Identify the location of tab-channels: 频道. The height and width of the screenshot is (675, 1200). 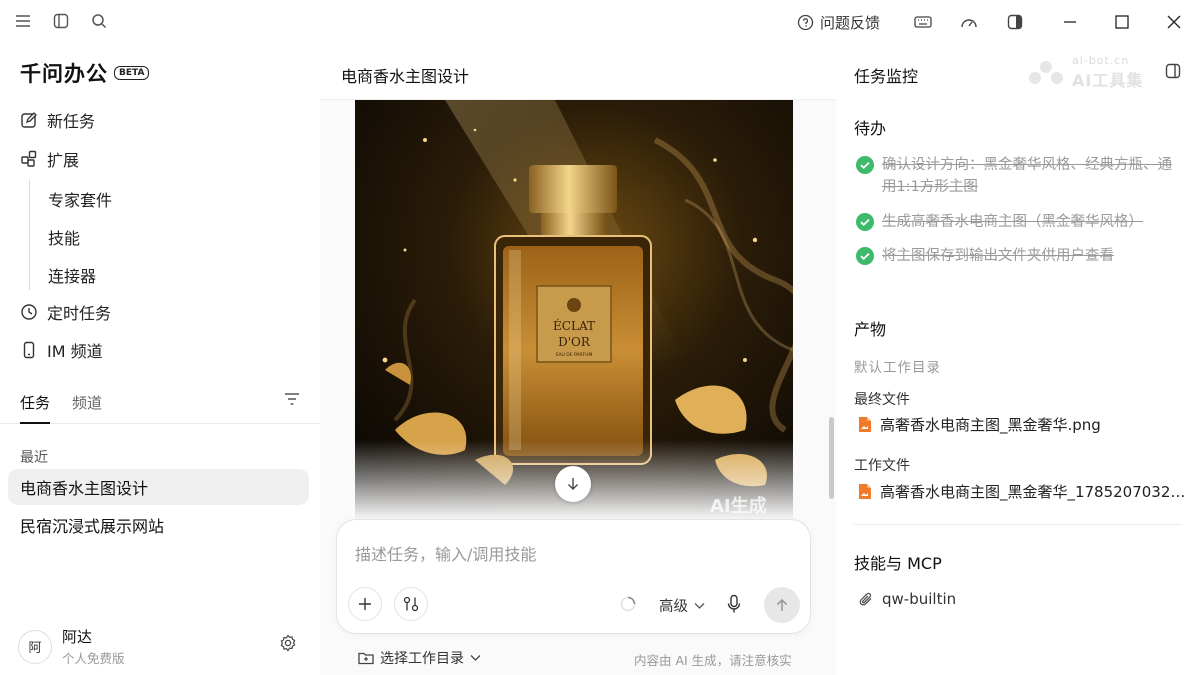
(87, 402).